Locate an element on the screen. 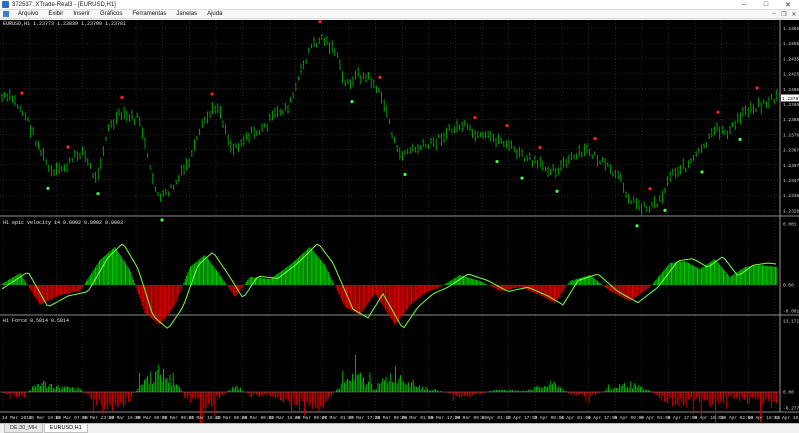 This screenshot has height=433, width=799. time-tick-label: 14 Mar 2018 is located at coordinates (17, 418).